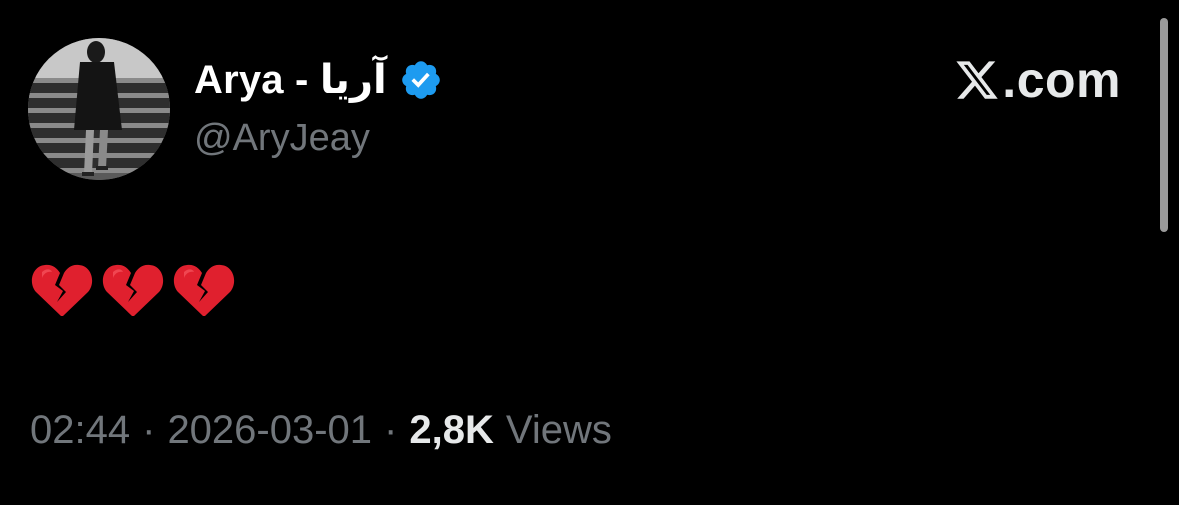 The width and height of the screenshot is (1179, 505). What do you see at coordinates (421, 80) in the screenshot?
I see `verified-badge-icon` at bounding box center [421, 80].